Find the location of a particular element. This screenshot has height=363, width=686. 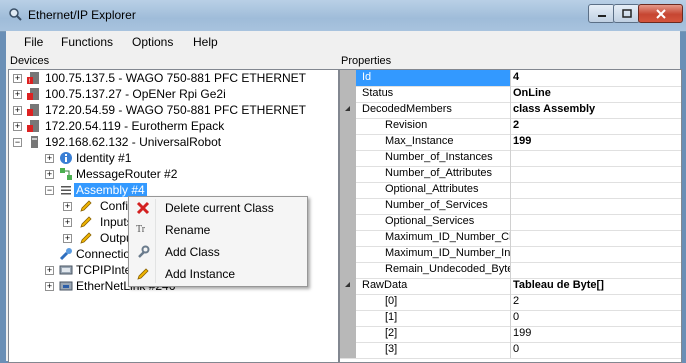

property-key: Optional_Services is located at coordinates (433, 222).